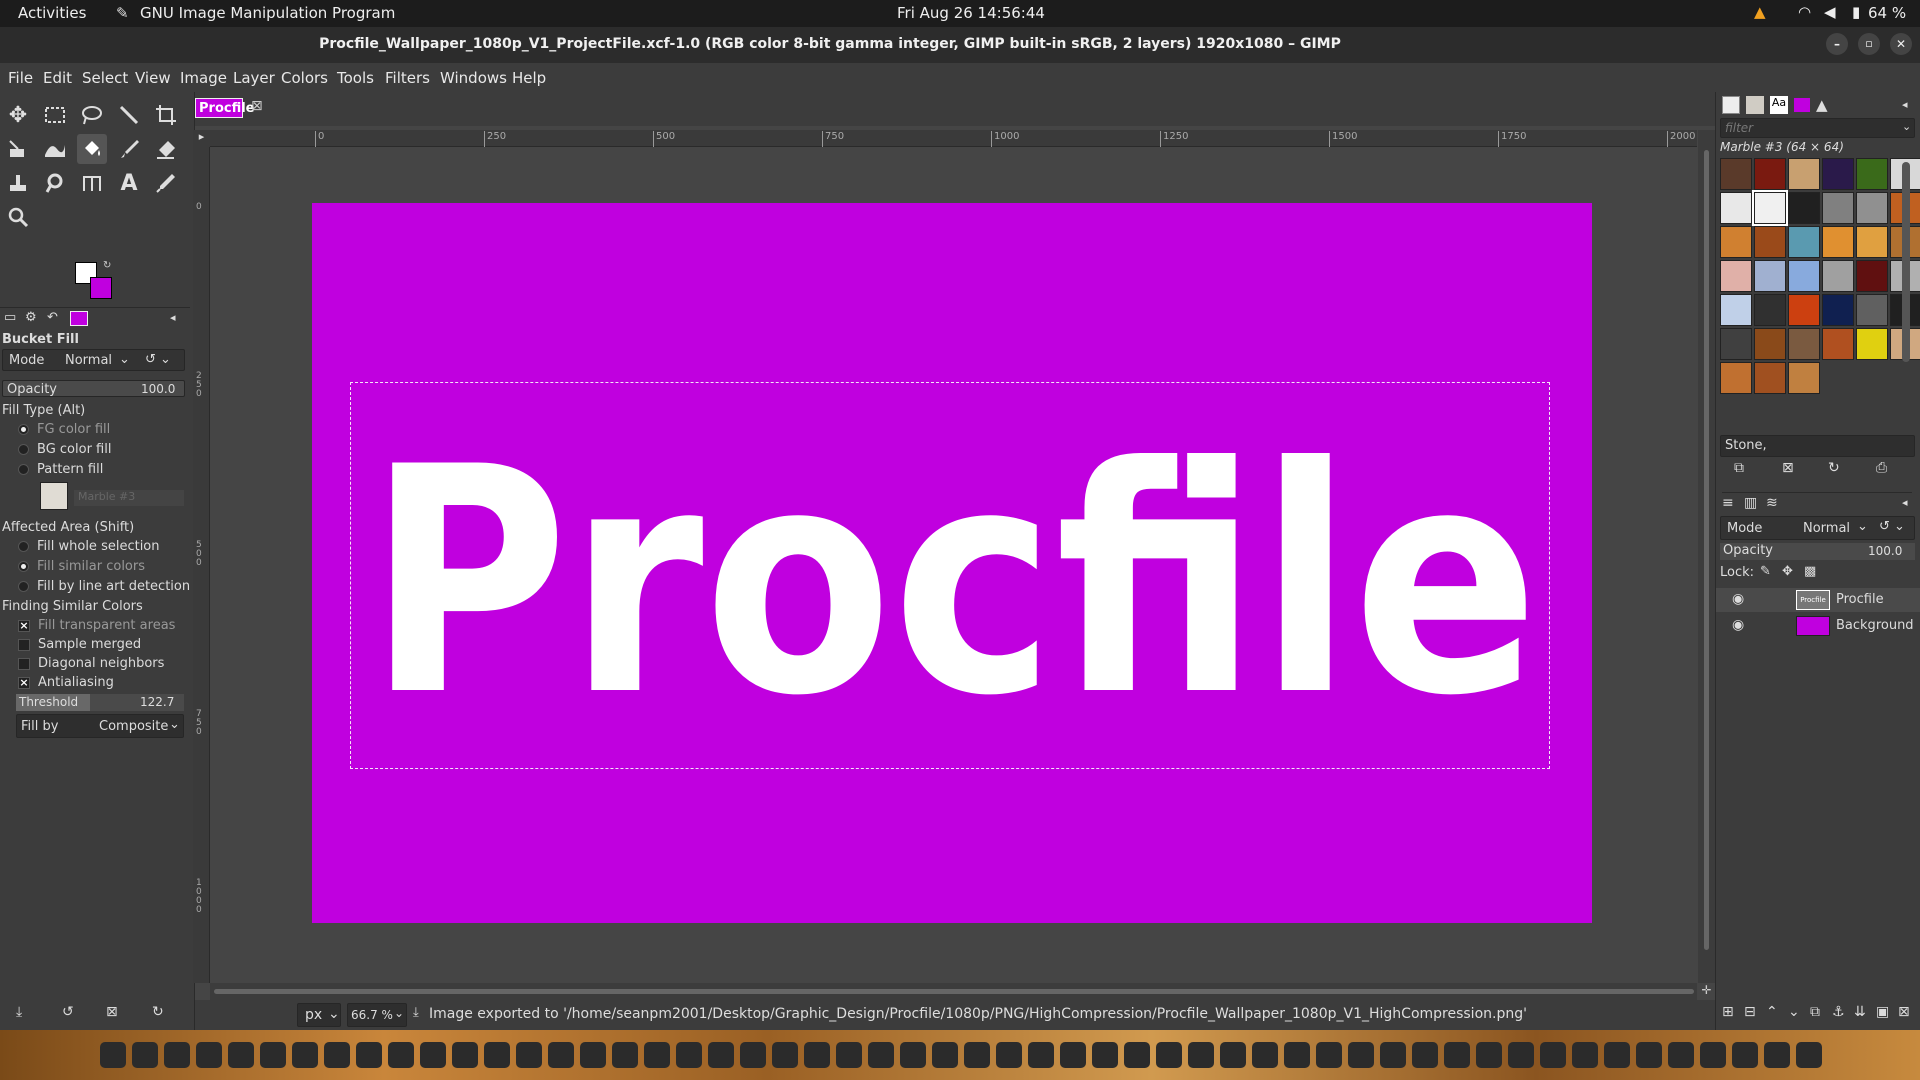 This screenshot has width=1920, height=1080. I want to click on pattern-preview, so click(54, 496).